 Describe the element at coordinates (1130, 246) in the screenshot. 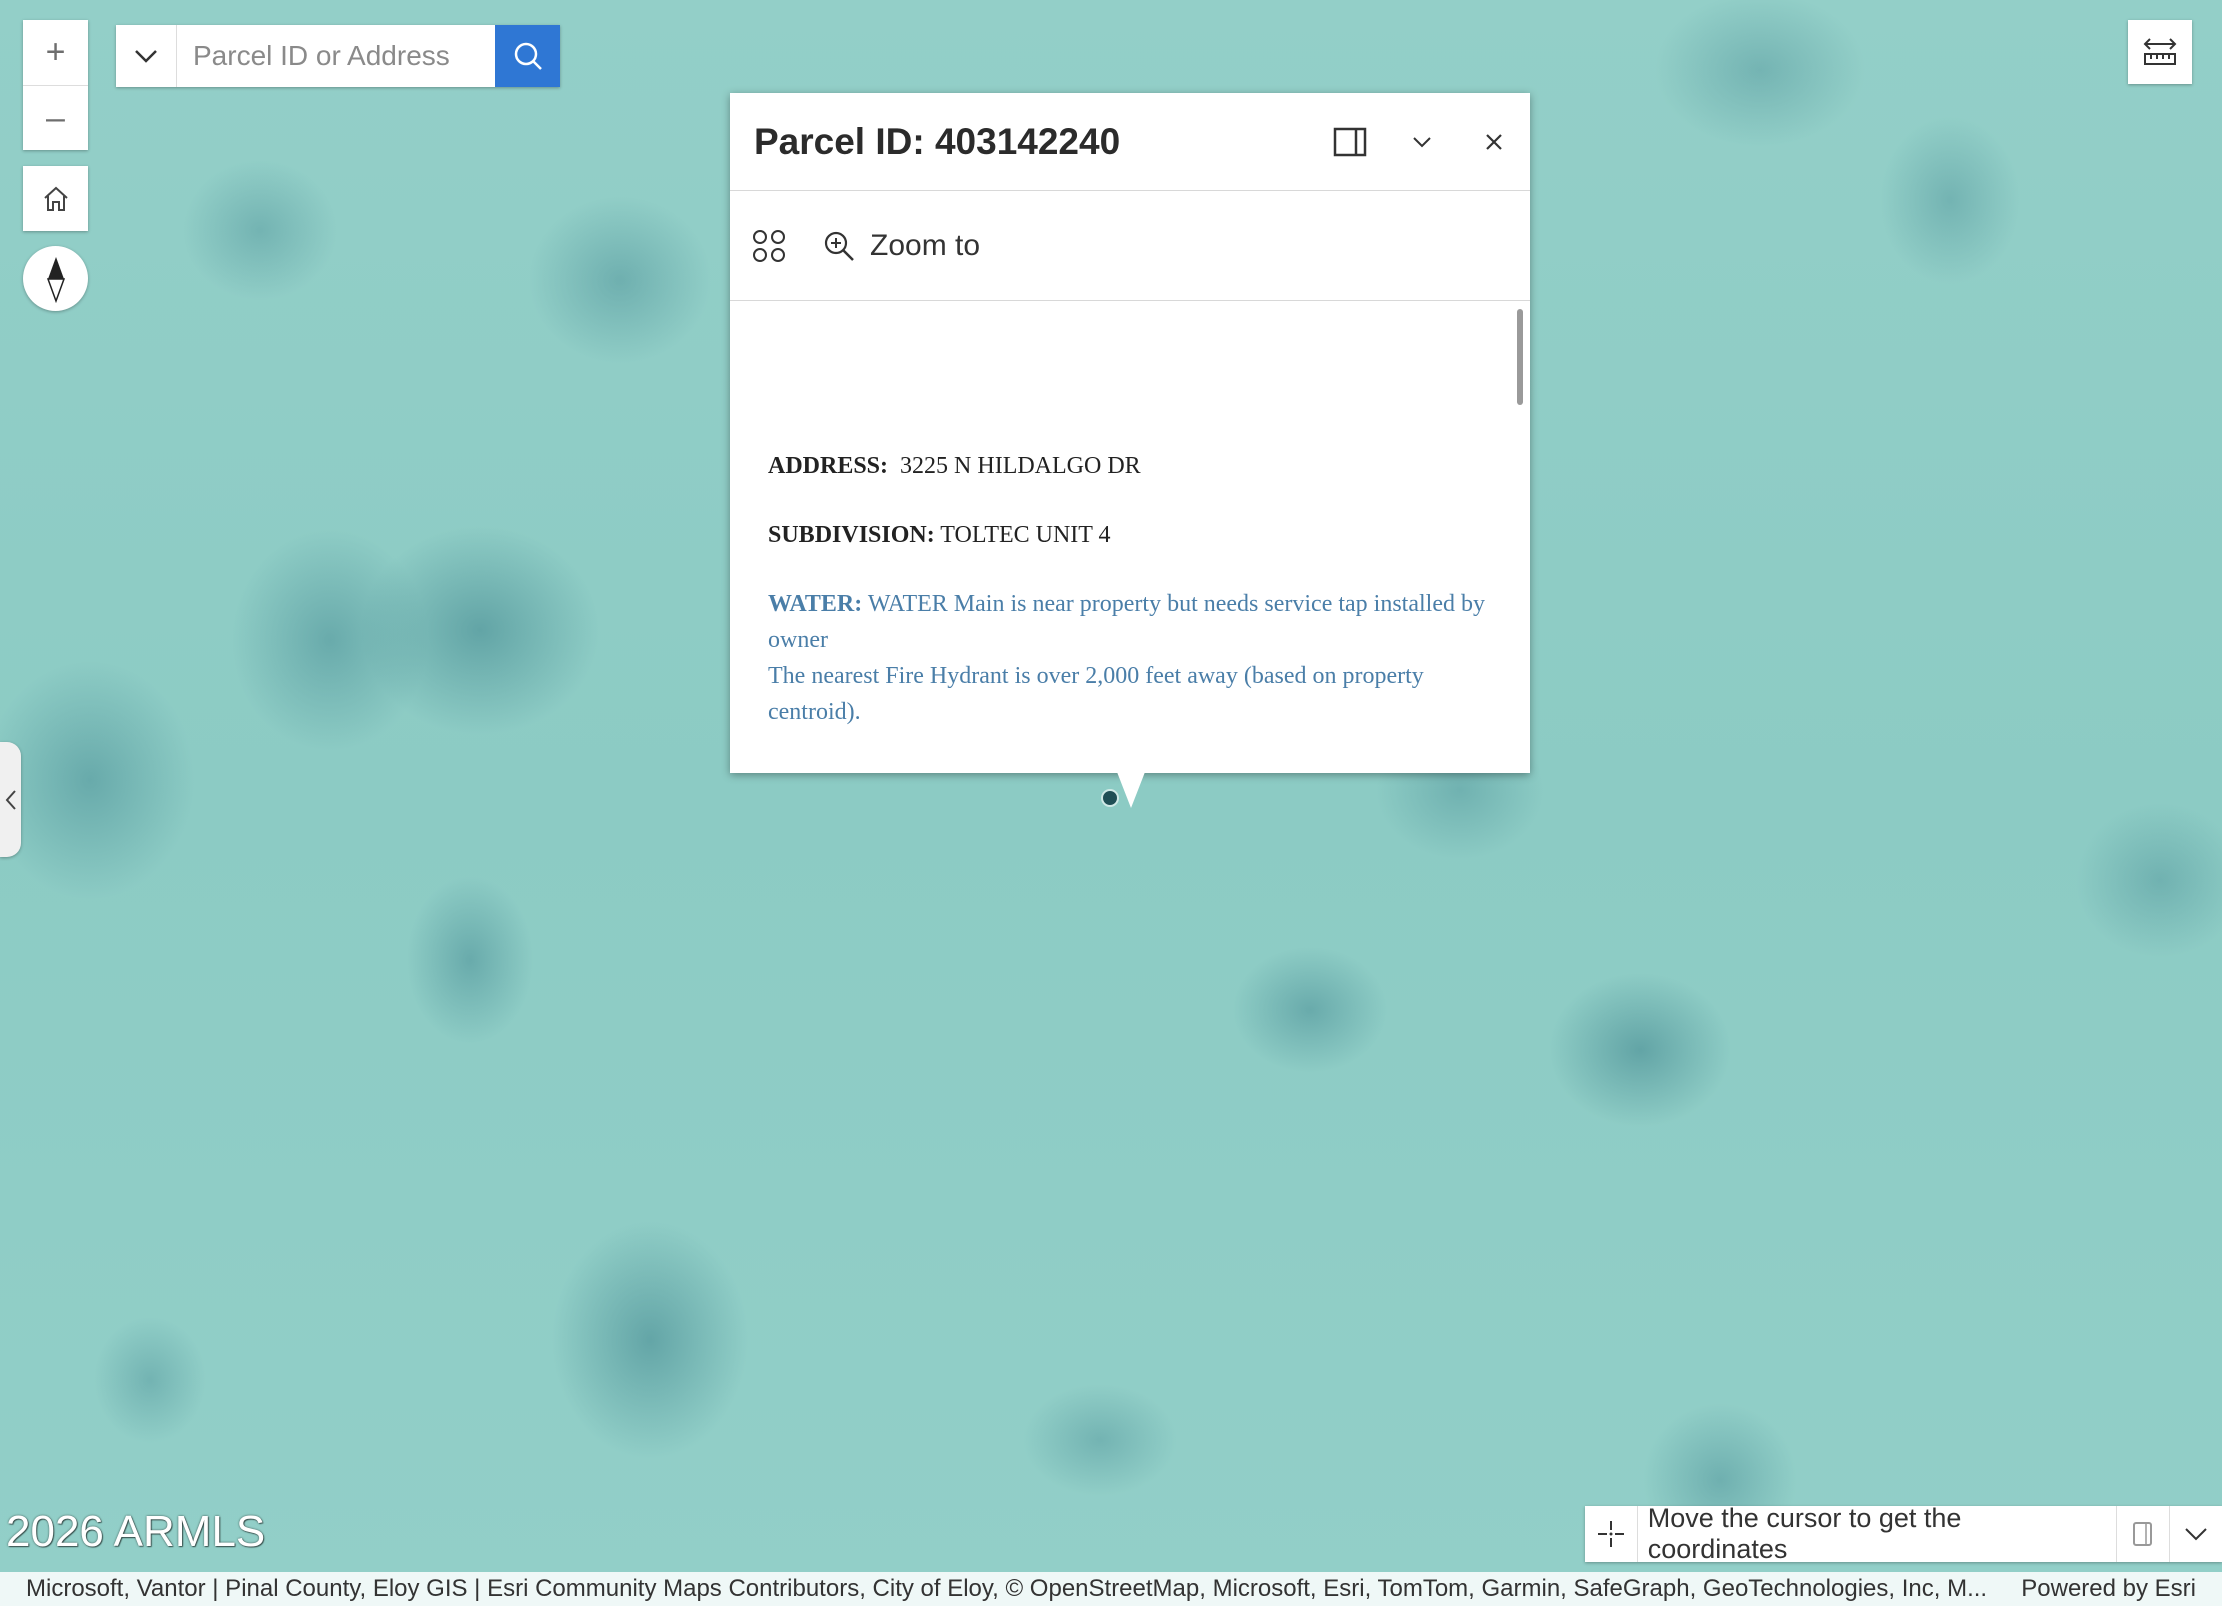

I see `popup-actions: Zoom to` at that location.